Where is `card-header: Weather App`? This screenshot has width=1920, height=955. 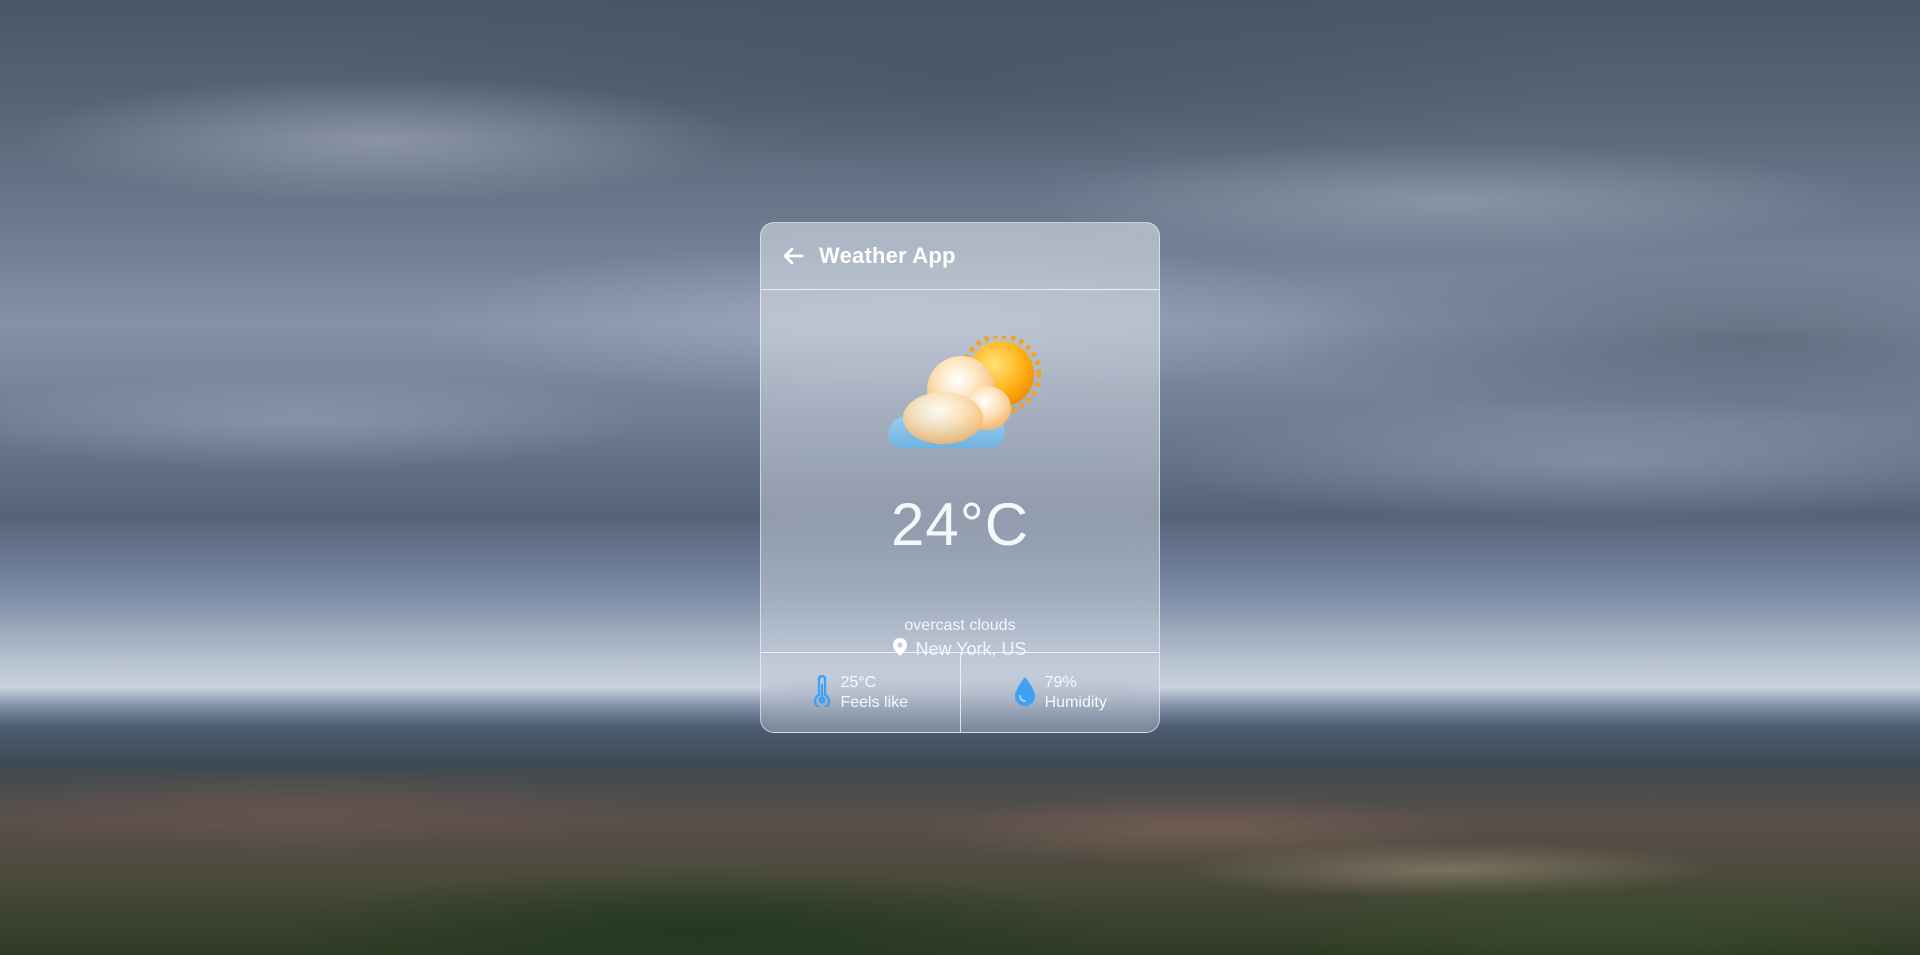
card-header: Weather App is located at coordinates (960, 256).